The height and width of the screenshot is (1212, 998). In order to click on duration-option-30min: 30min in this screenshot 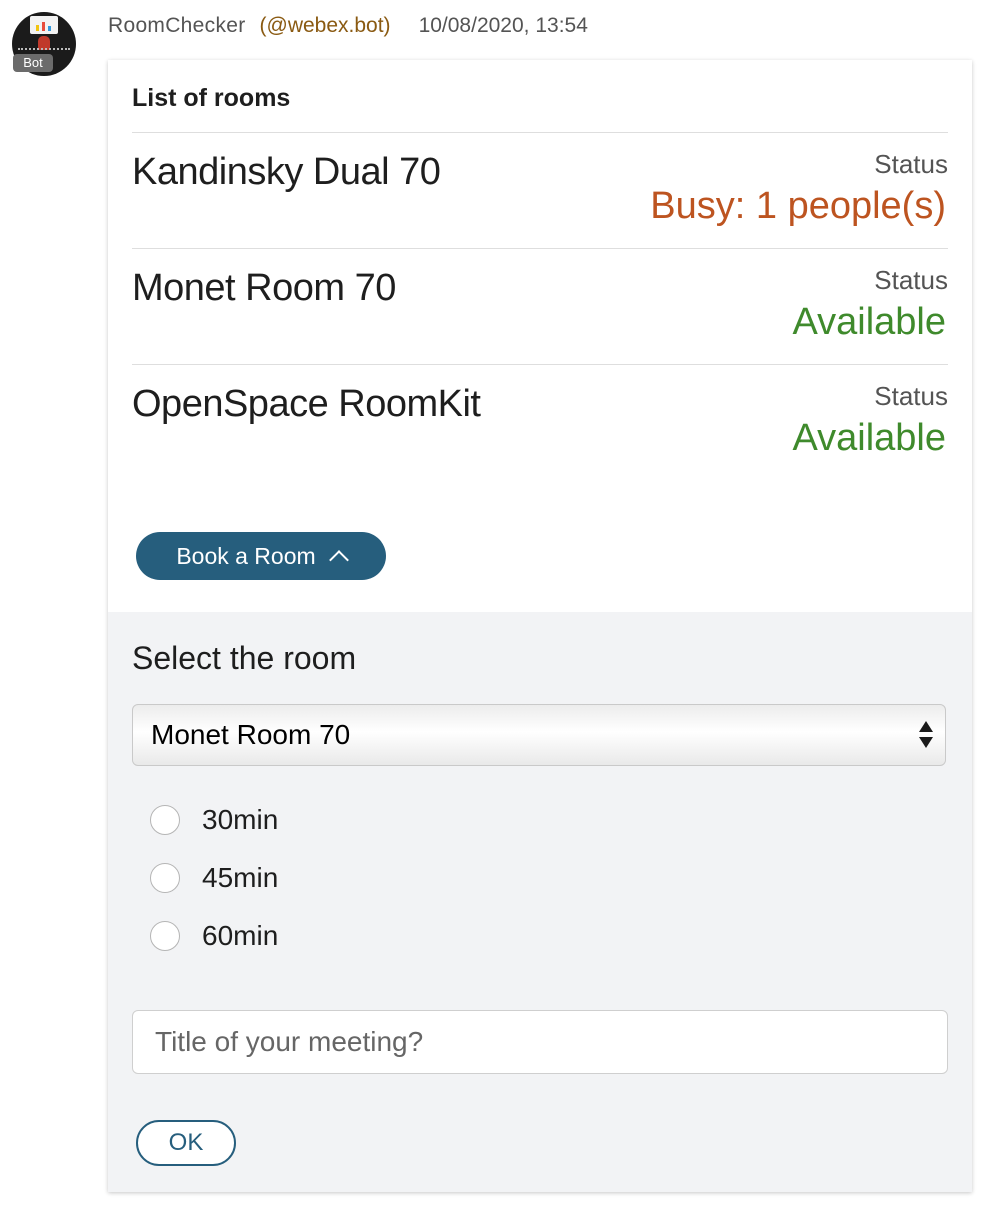, I will do `click(214, 820)`.